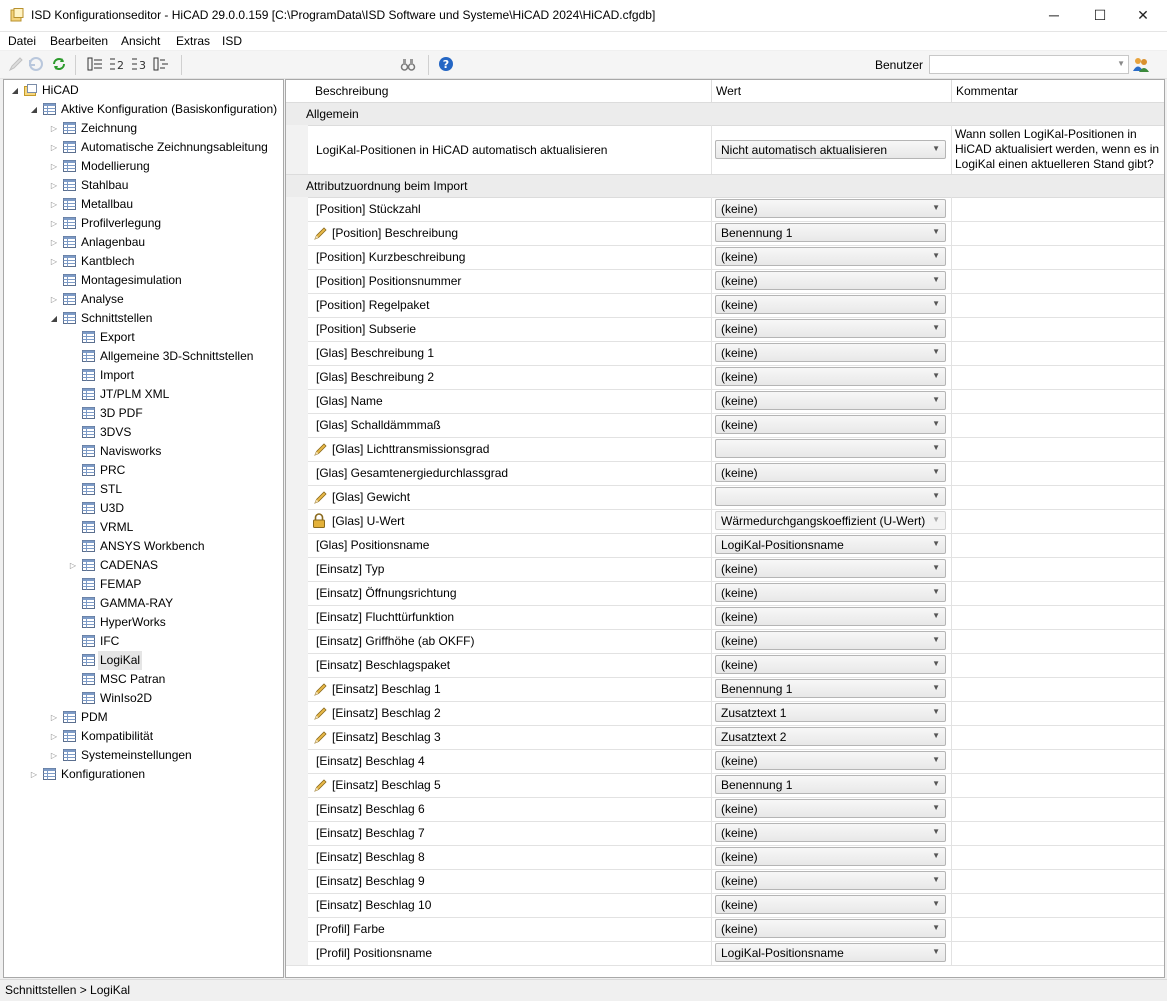 This screenshot has width=1167, height=1001. What do you see at coordinates (351, 91) in the screenshot?
I see `column-header-beschreibung: Beschreibung` at bounding box center [351, 91].